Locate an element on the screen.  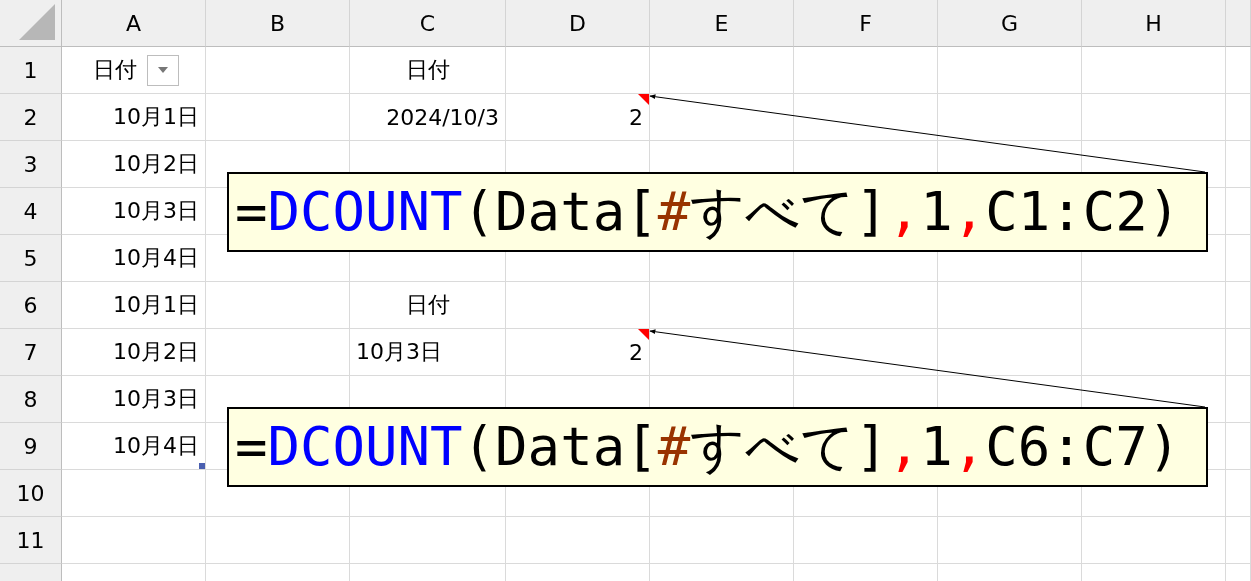
comment-tooltip: =DCOUNT(Data[#すべて],1,C1:C2) is located at coordinates (717, 212).